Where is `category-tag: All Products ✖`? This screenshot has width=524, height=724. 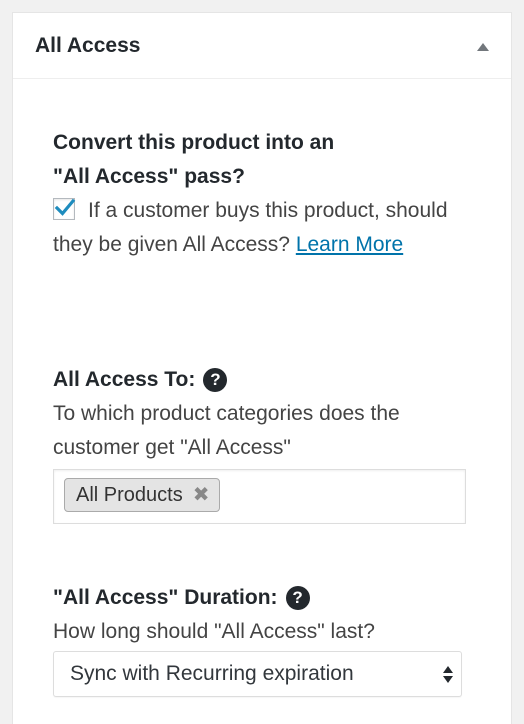
category-tag: All Products ✖ is located at coordinates (142, 495).